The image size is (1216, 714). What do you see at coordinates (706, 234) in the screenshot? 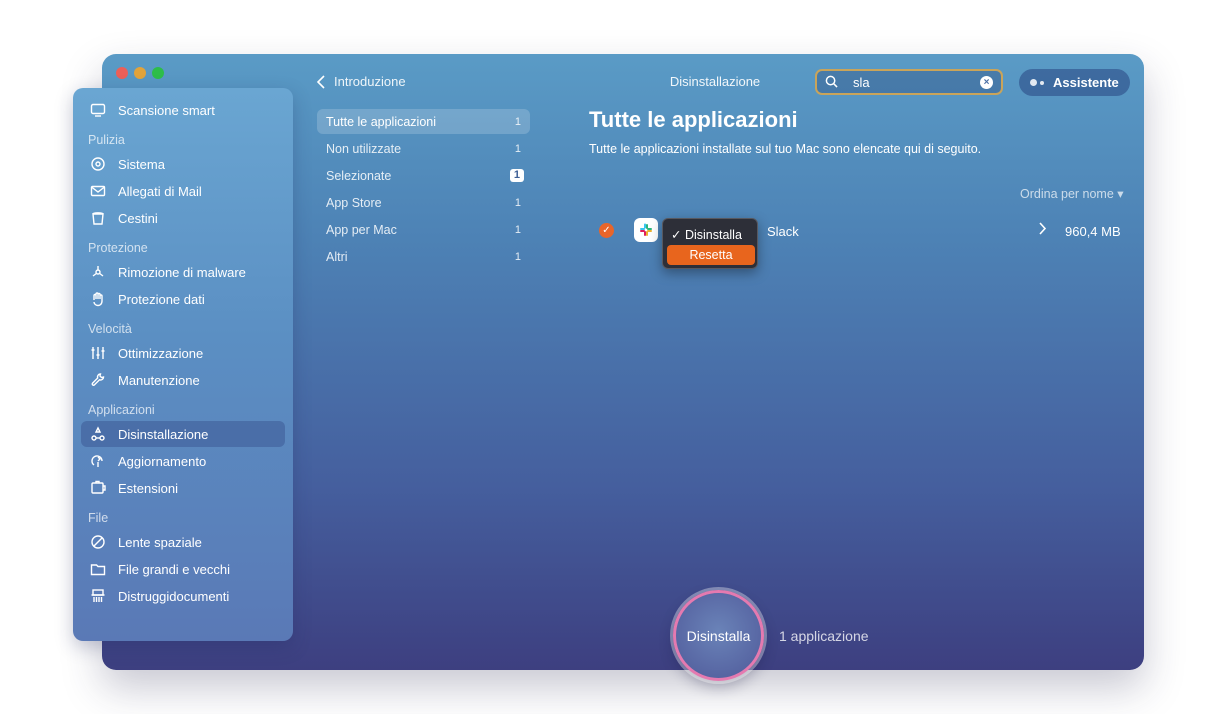
I see `menu-item-uninstall: ✓ Disinstalla` at bounding box center [706, 234].